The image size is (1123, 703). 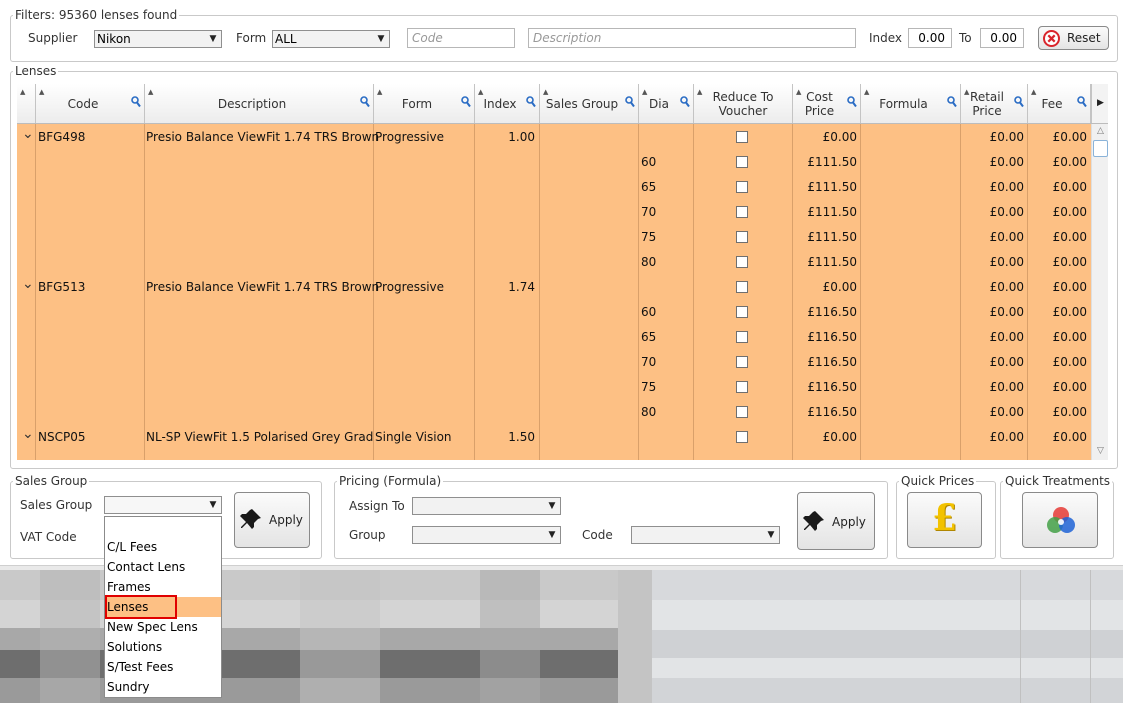 I want to click on vertical-scrollbar: △ ▽, so click(x=1099, y=292).